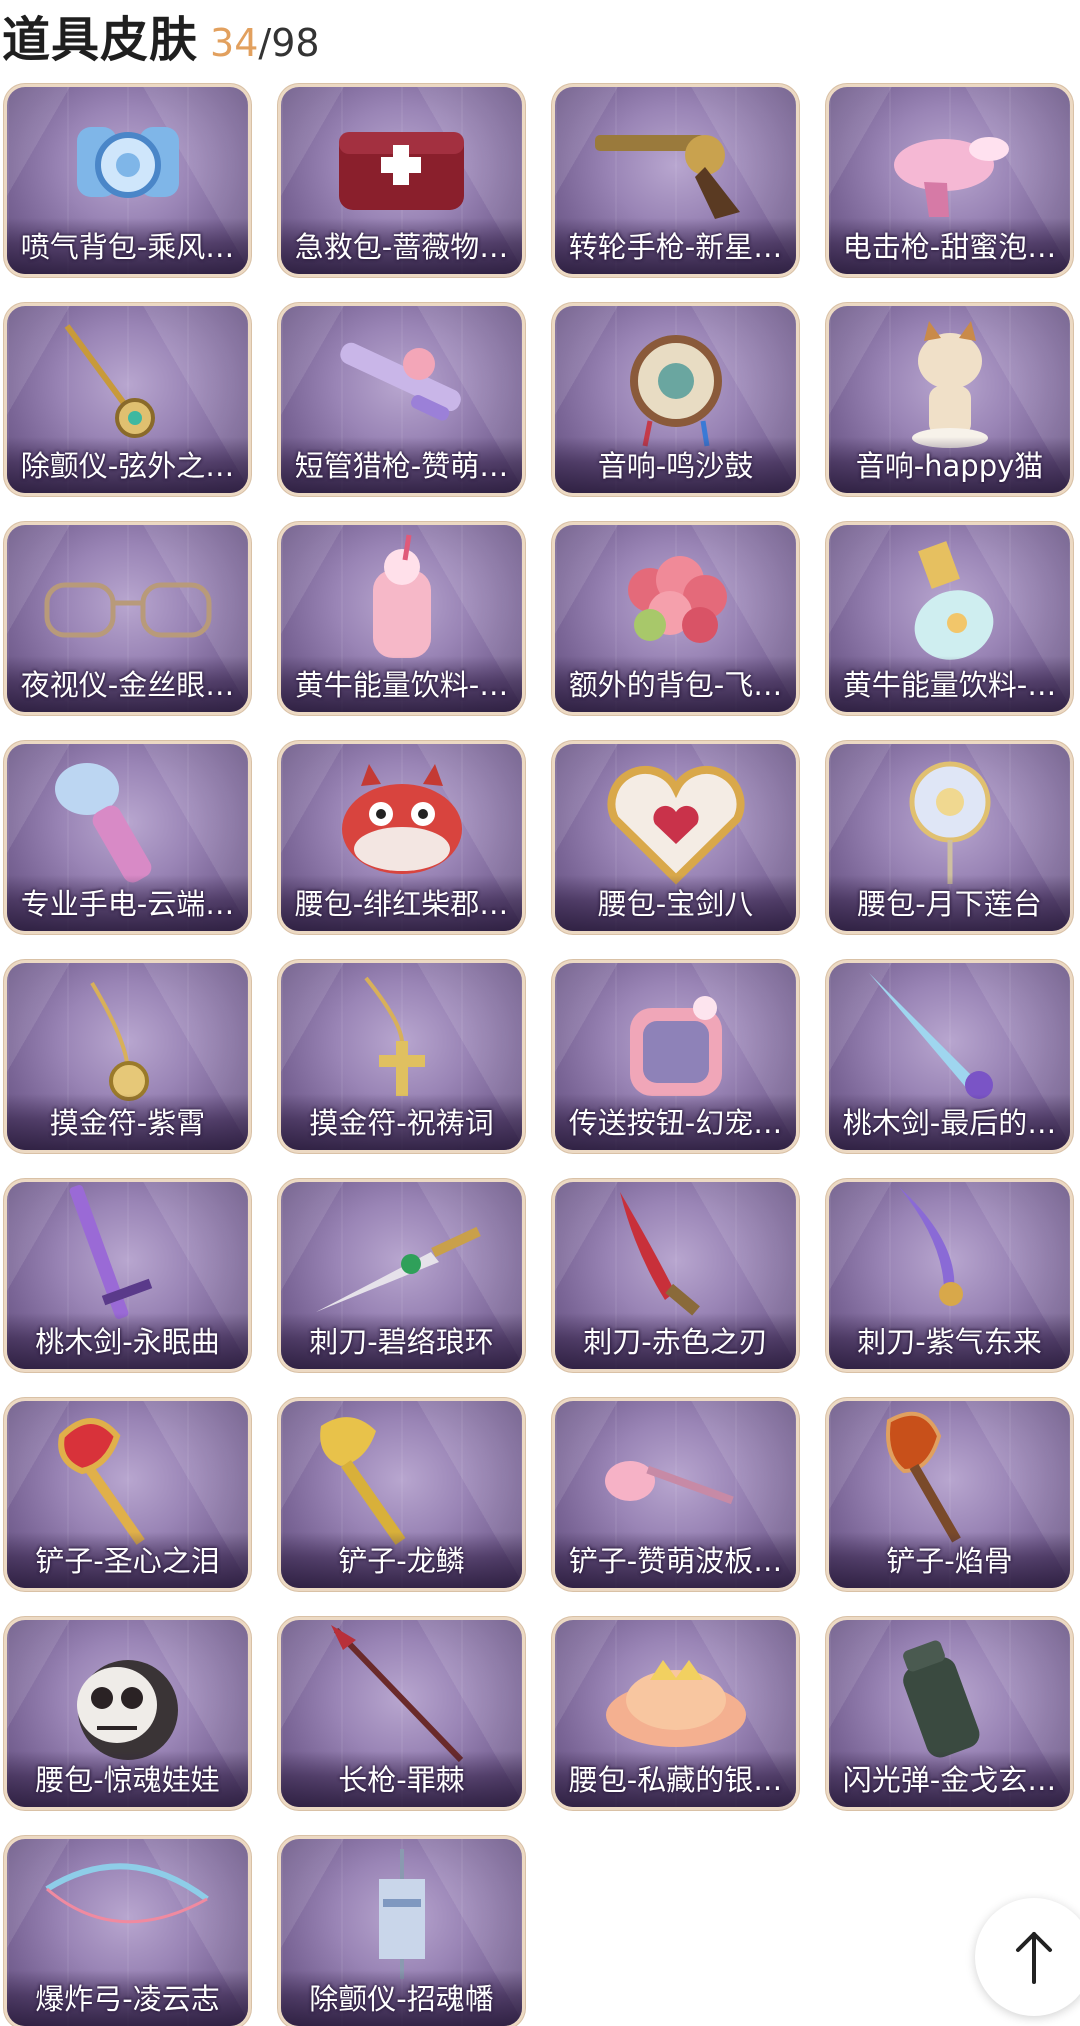 This screenshot has height=2026, width=1080. I want to click on skin-name: 刺刀-紫气东来, so click(949, 1342).